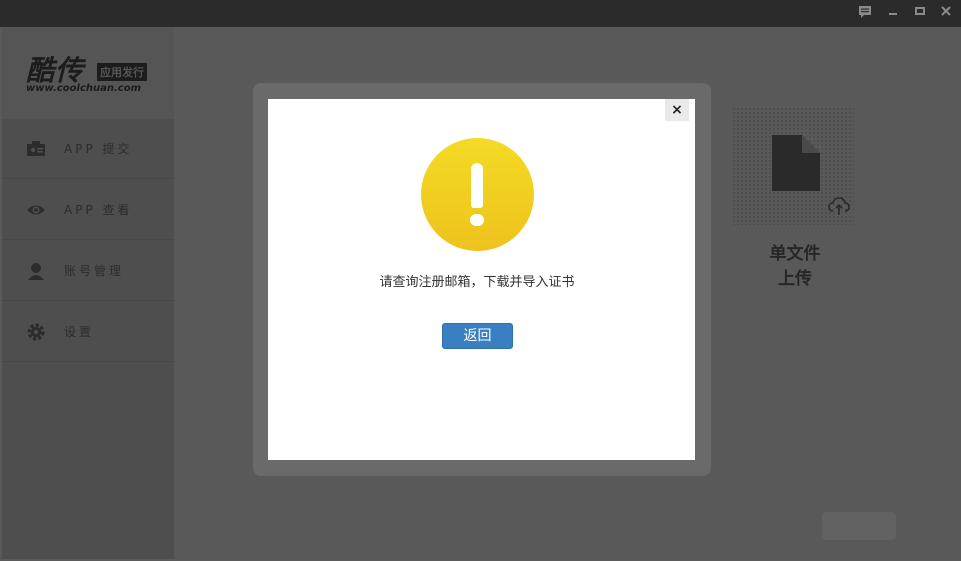 The image size is (961, 561). What do you see at coordinates (88, 73) in the screenshot?
I see `brand-logo: 酷传 应用发行 www.coolchuan.com` at bounding box center [88, 73].